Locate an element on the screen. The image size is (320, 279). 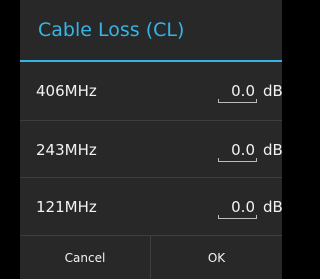
cable-loss-406-input is located at coordinates (237, 91).